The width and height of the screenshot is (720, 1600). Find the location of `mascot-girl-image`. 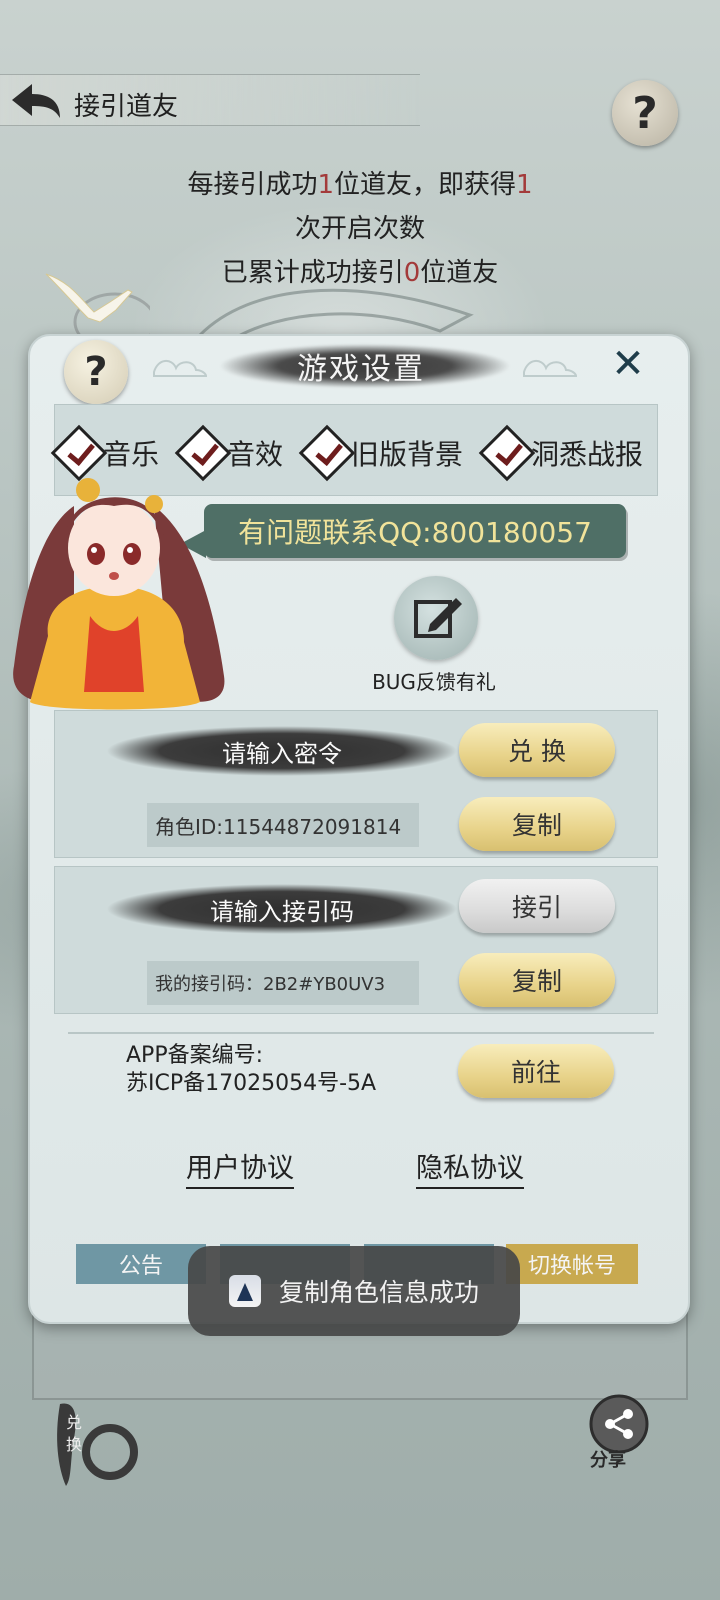

mascot-girl-image is located at coordinates (119, 591).